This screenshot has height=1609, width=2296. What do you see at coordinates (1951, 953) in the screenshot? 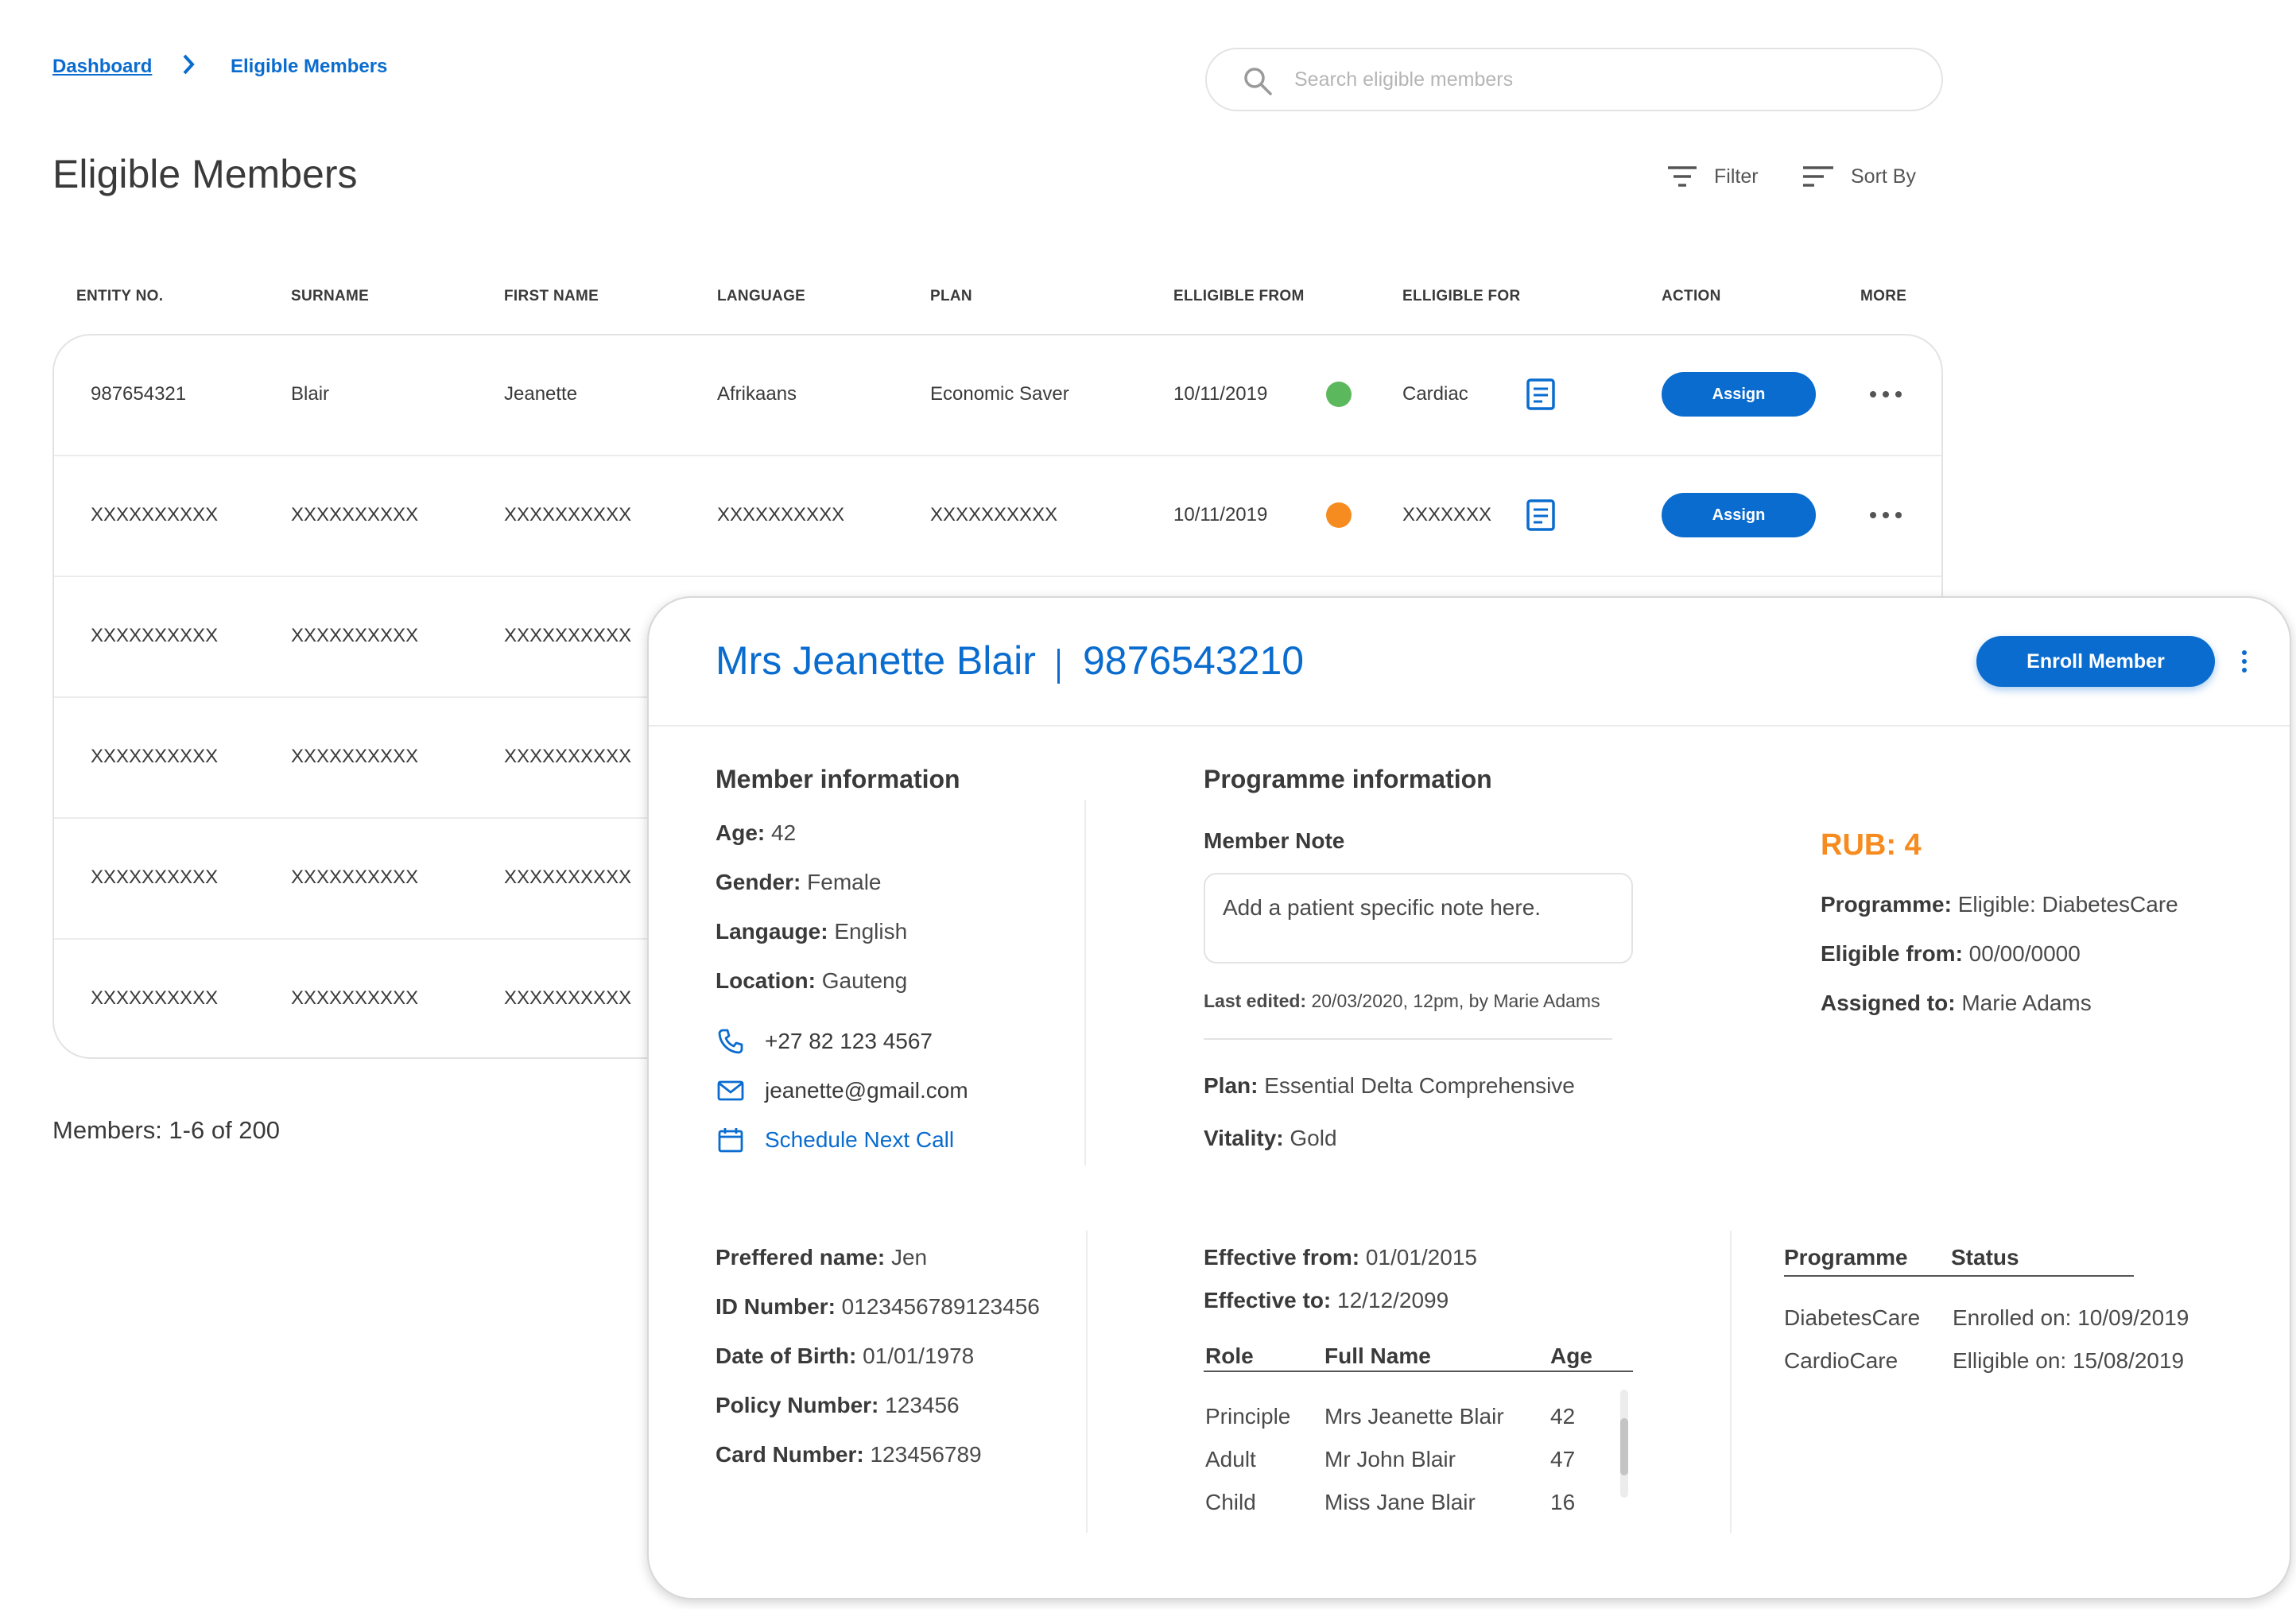
I see `eligible-from-field: Eligible from: 00/00/0000` at bounding box center [1951, 953].